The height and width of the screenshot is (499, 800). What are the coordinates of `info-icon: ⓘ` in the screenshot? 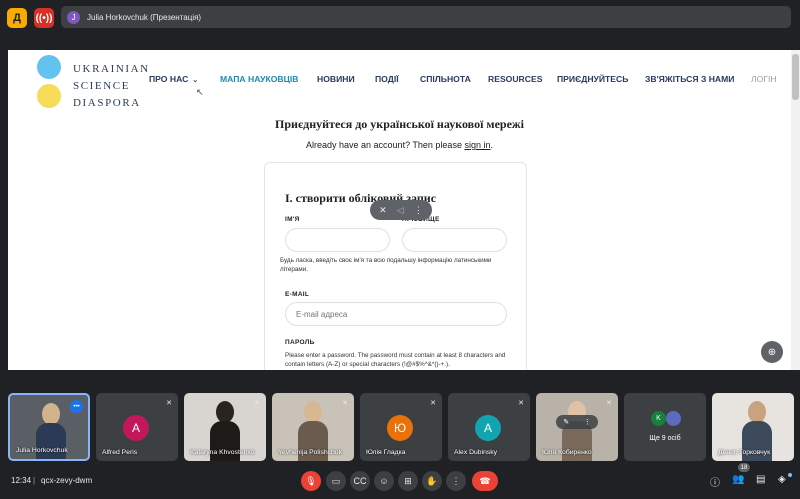 It's located at (715, 481).